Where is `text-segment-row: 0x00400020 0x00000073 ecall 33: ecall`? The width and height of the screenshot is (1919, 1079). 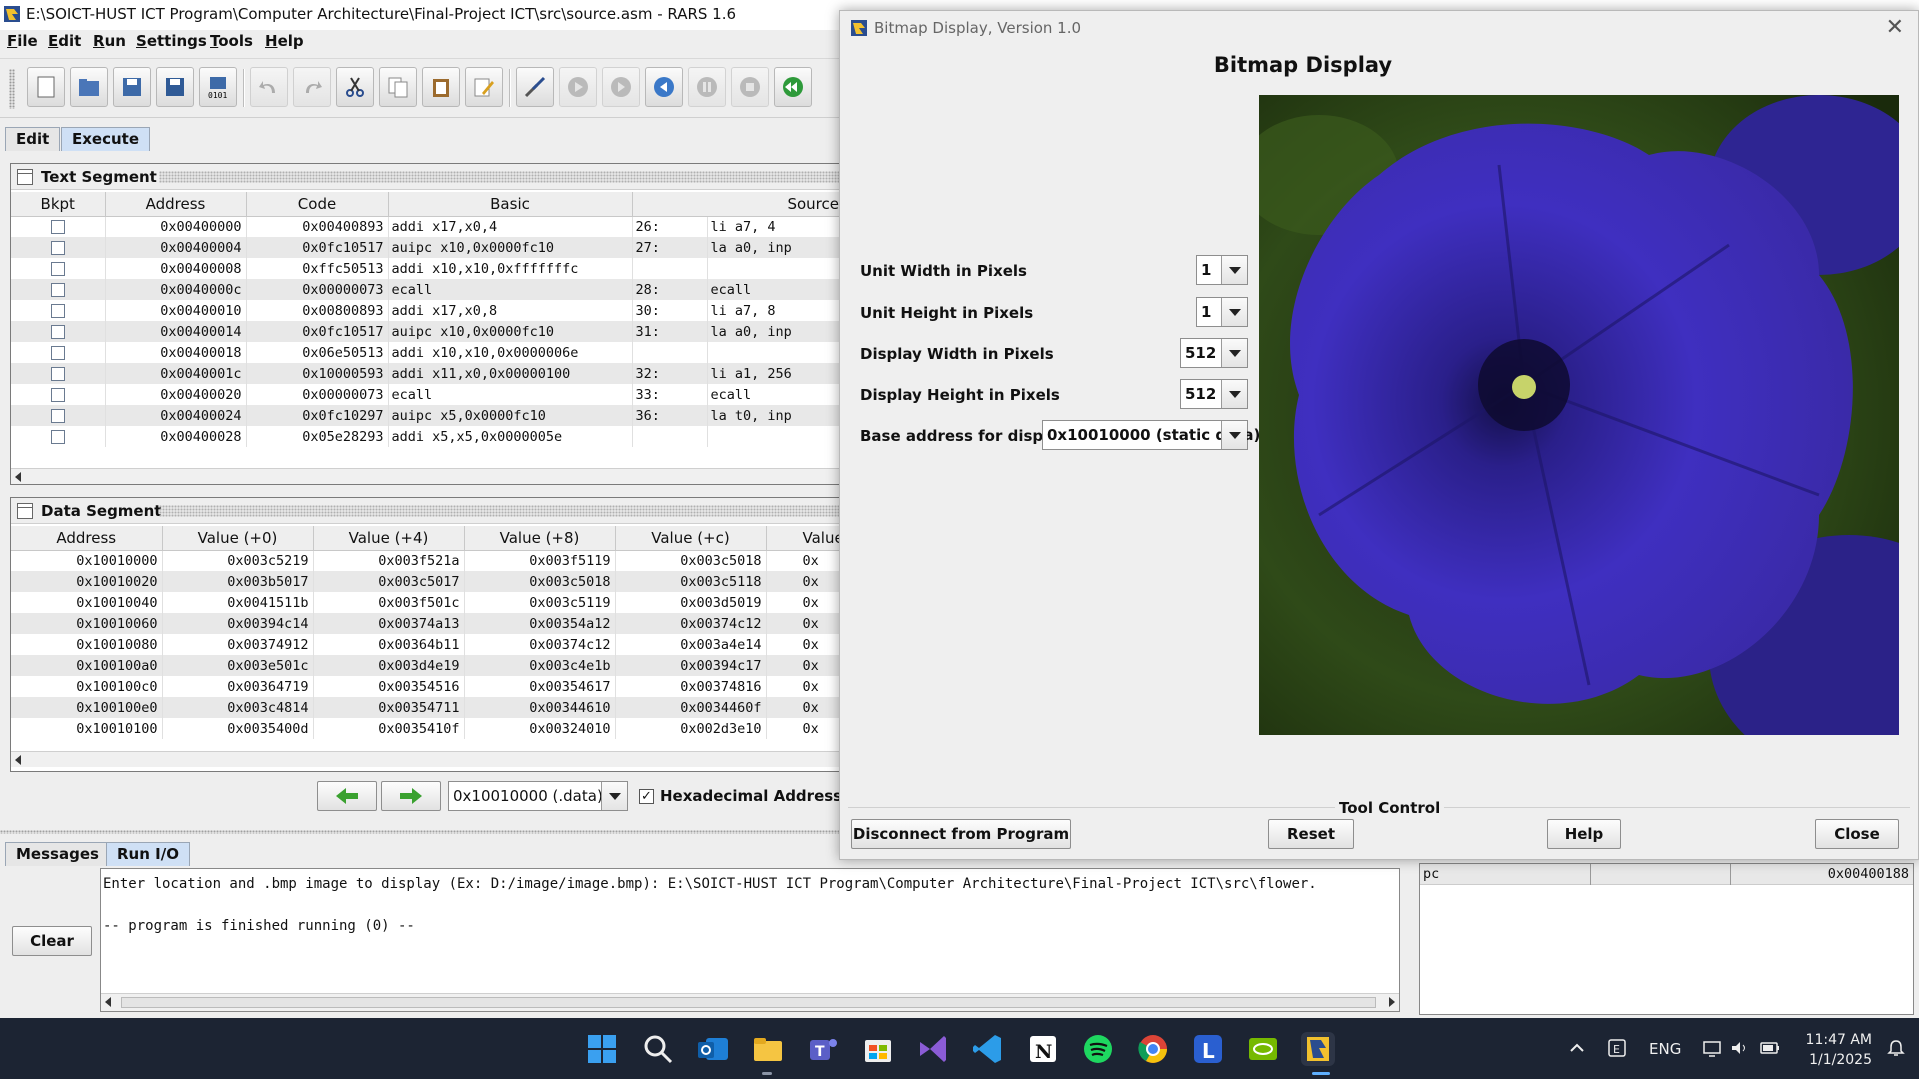 text-segment-row: 0x00400020 0x00000073 ecall 33: ecall is located at coordinates (426, 394).